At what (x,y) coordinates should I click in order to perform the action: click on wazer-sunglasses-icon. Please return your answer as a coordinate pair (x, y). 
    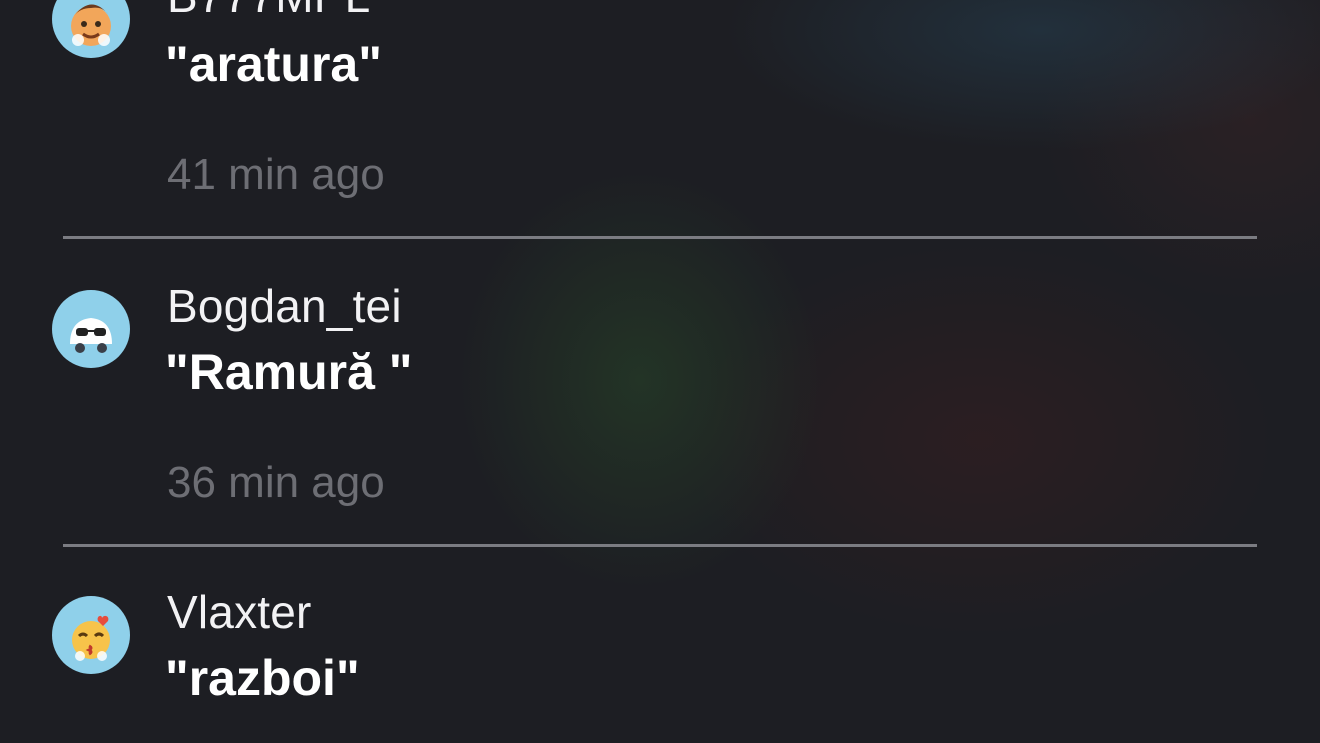
    Looking at the image, I should click on (91, 329).